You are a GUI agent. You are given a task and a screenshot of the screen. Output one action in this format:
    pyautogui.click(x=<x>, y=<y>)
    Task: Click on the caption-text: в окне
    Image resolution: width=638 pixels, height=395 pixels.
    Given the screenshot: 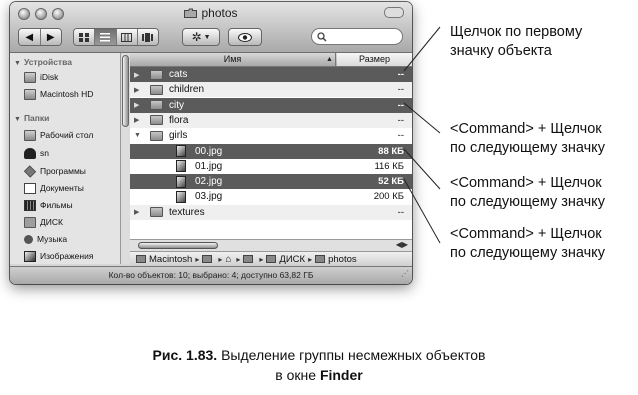 What is the action you would take?
    pyautogui.click(x=297, y=375)
    